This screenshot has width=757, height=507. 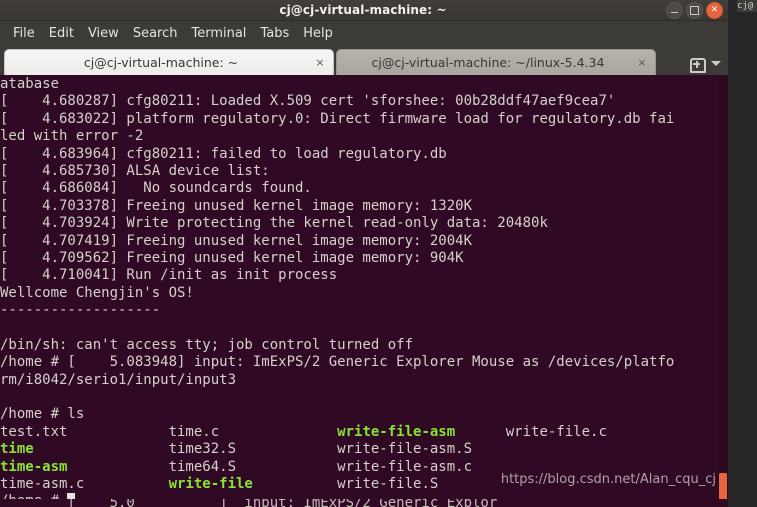 I want to click on window-title: cj@cj-virtual-machine: ~, so click(x=363, y=10).